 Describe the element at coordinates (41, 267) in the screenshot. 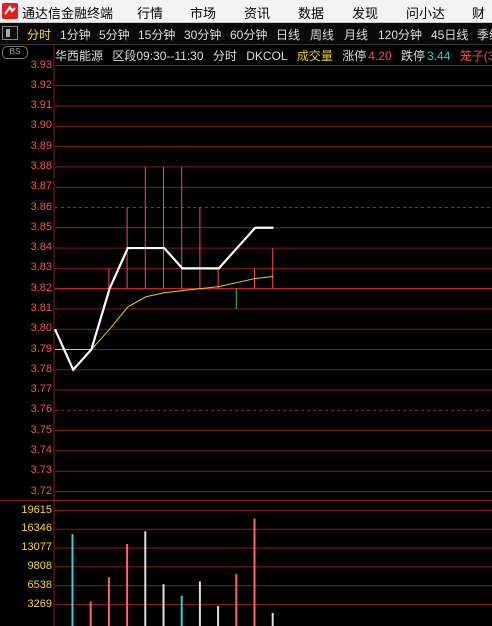

I see `price-tick-label: 3.83` at that location.